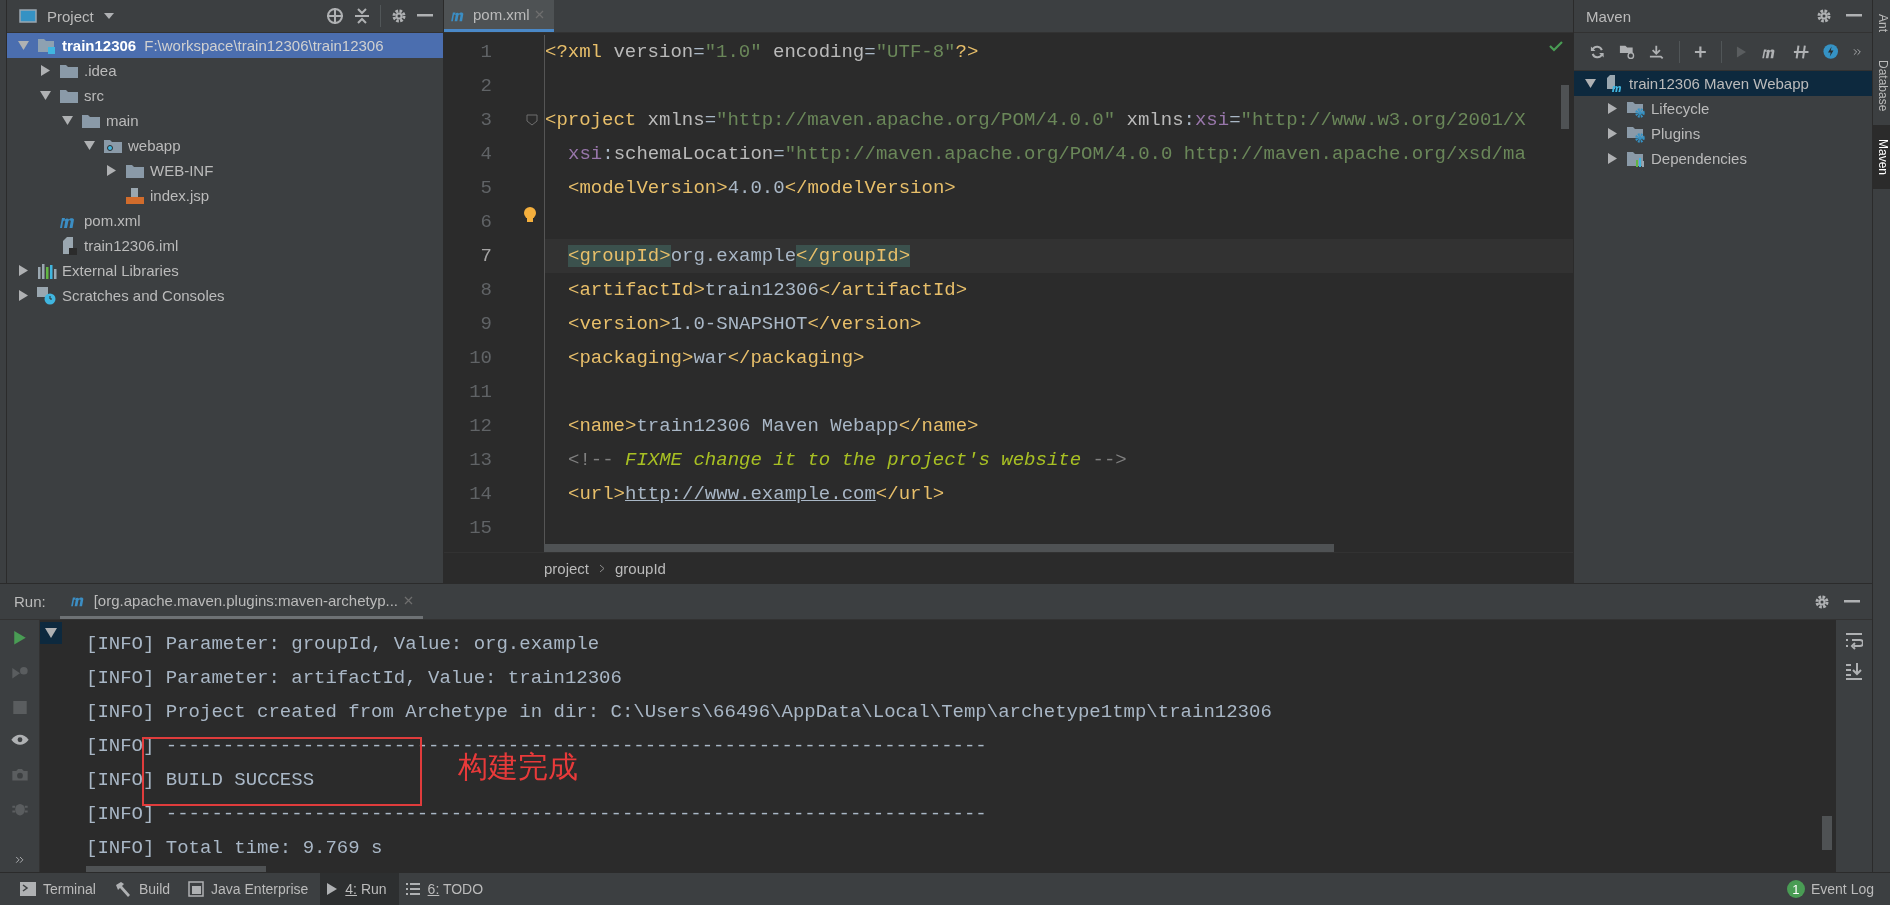 Image resolution: width=1890 pixels, height=905 pixels. What do you see at coordinates (122, 889) in the screenshot?
I see `hammer-icon` at bounding box center [122, 889].